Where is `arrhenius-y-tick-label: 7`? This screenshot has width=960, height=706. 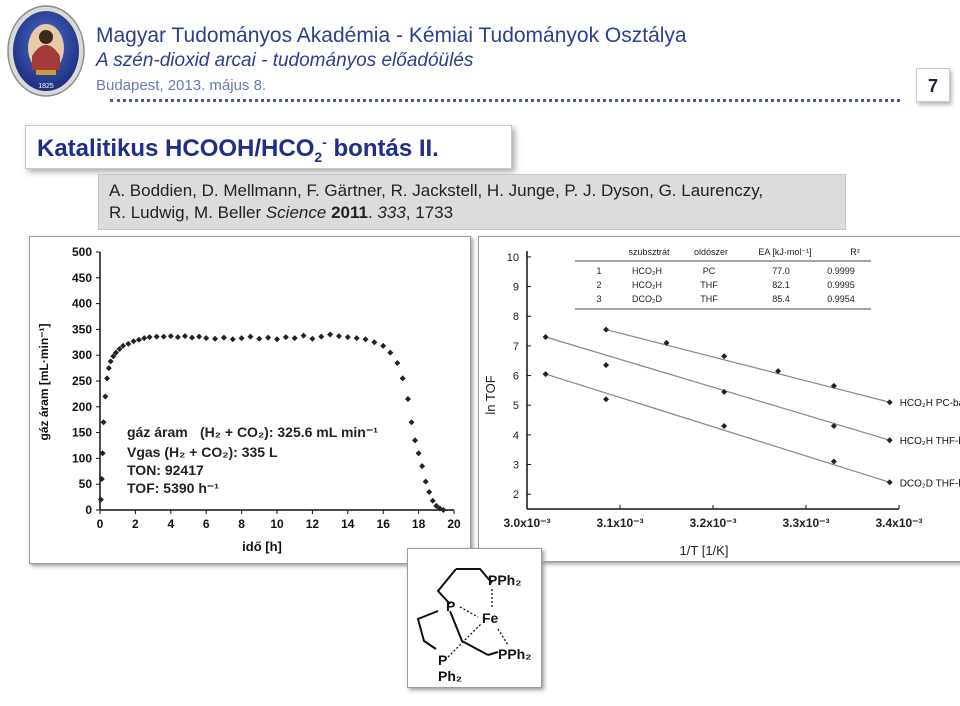 arrhenius-y-tick-label: 7 is located at coordinates (516, 347).